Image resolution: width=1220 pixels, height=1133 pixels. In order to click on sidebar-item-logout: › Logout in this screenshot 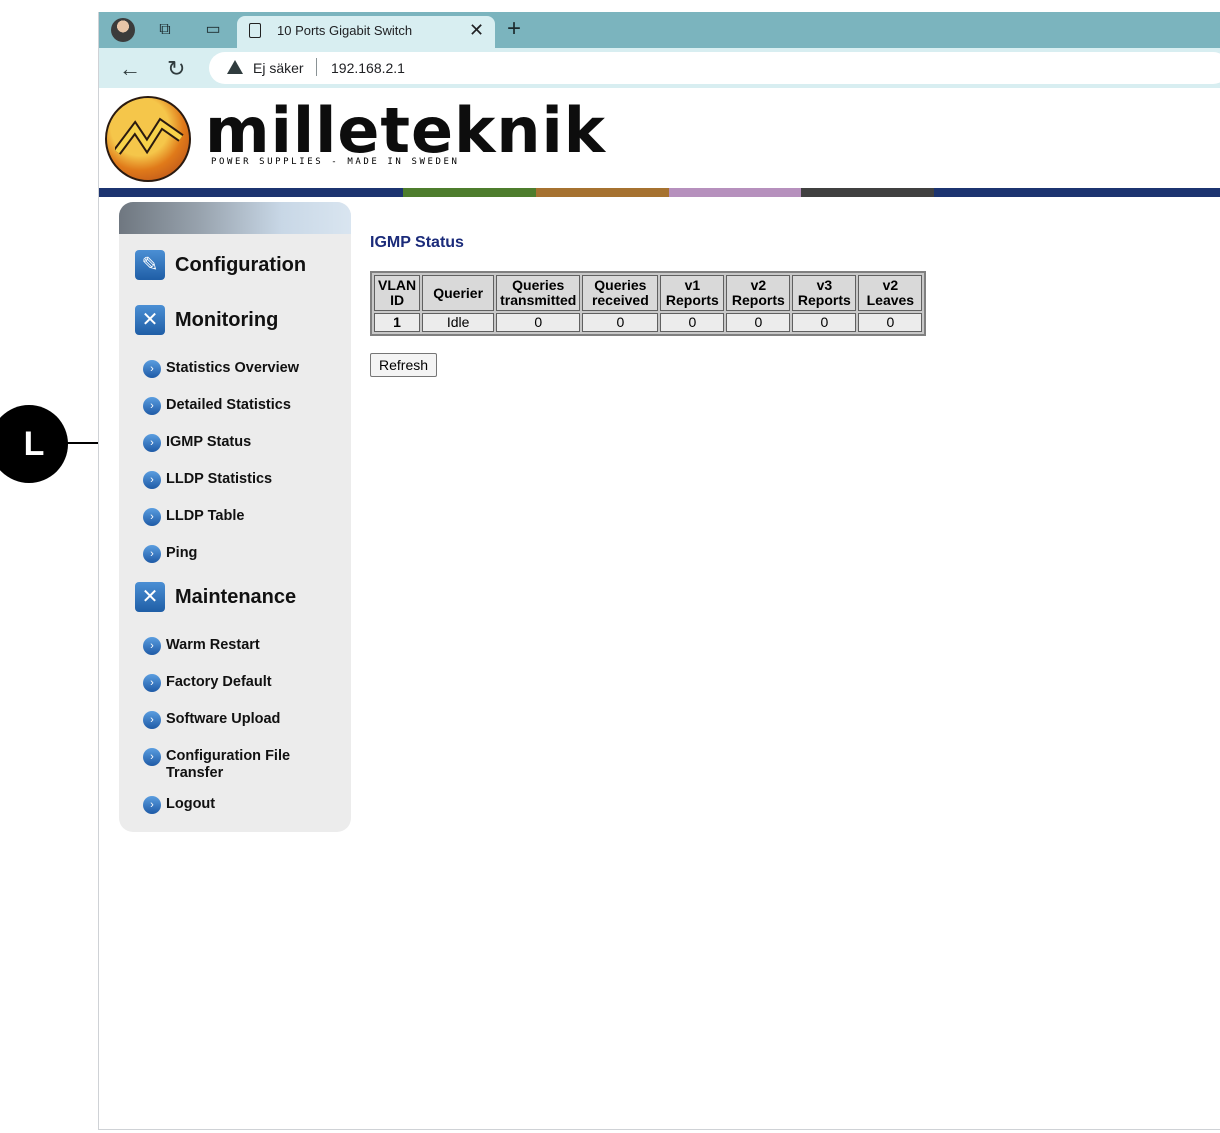, I will do `click(179, 805)`.